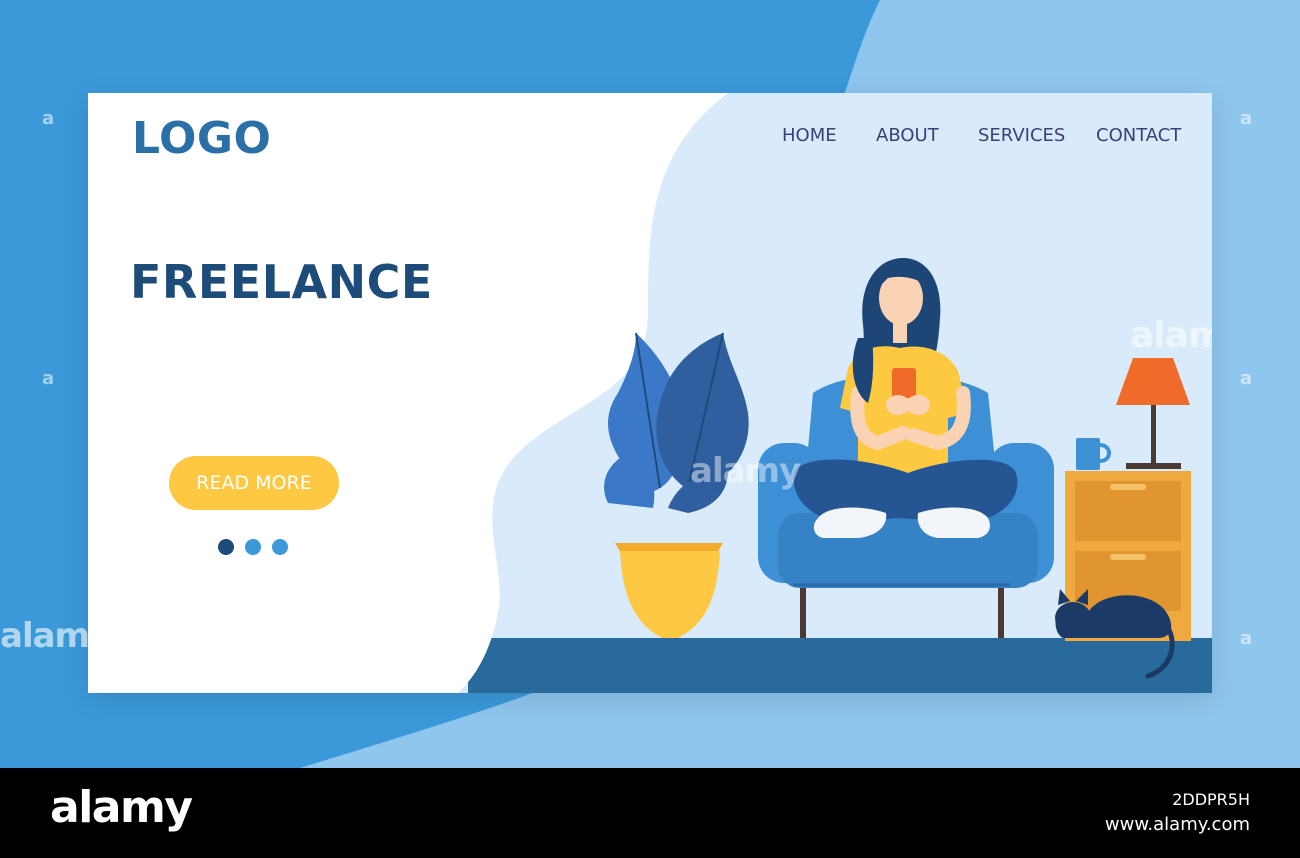 The image size is (1300, 858). What do you see at coordinates (1021, 135) in the screenshot?
I see `nav-services-link: SERVICES` at bounding box center [1021, 135].